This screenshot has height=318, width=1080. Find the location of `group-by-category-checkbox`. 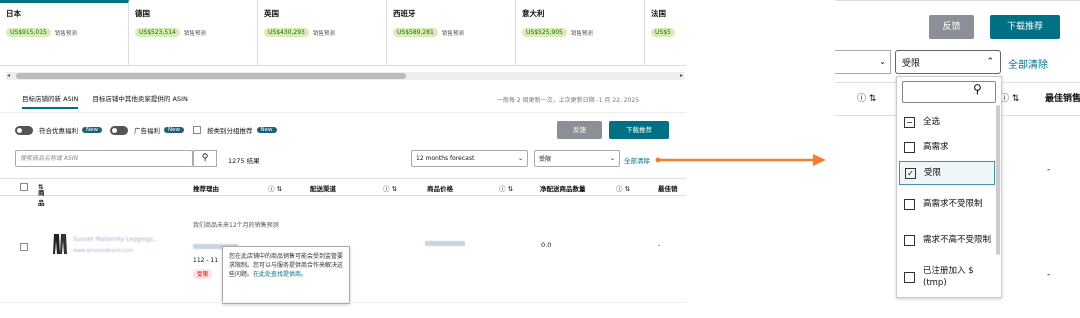

group-by-category-checkbox is located at coordinates (197, 130).